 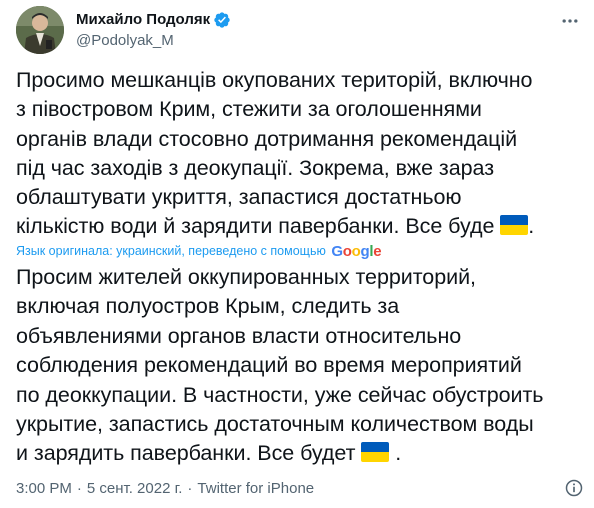 What do you see at coordinates (531, 226) in the screenshot?
I see `tweet-text-end: .` at bounding box center [531, 226].